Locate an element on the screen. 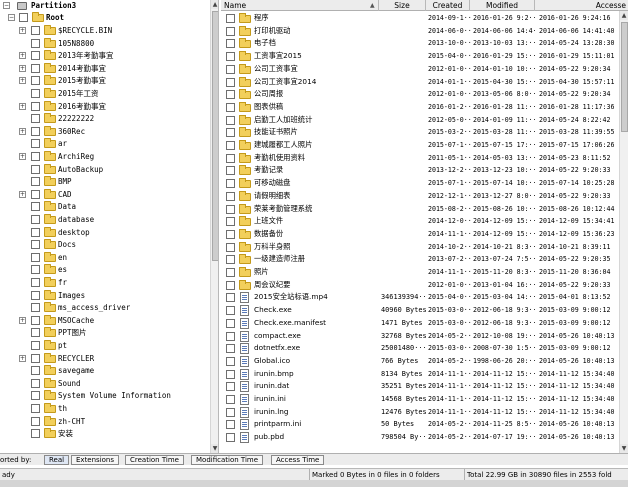  tree-item: database is located at coordinates (105, 220).